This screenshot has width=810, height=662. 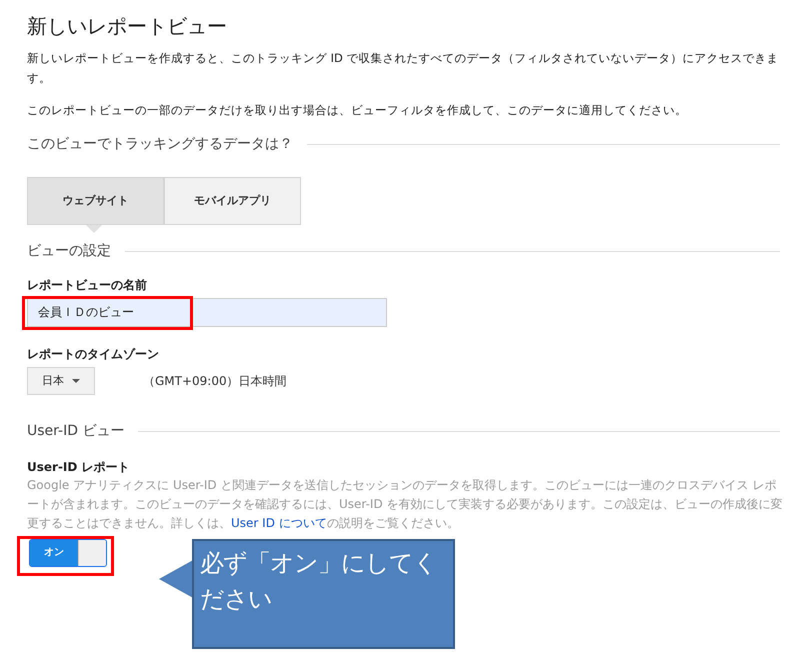 I want to click on userid-toggle: オン, so click(x=68, y=553).